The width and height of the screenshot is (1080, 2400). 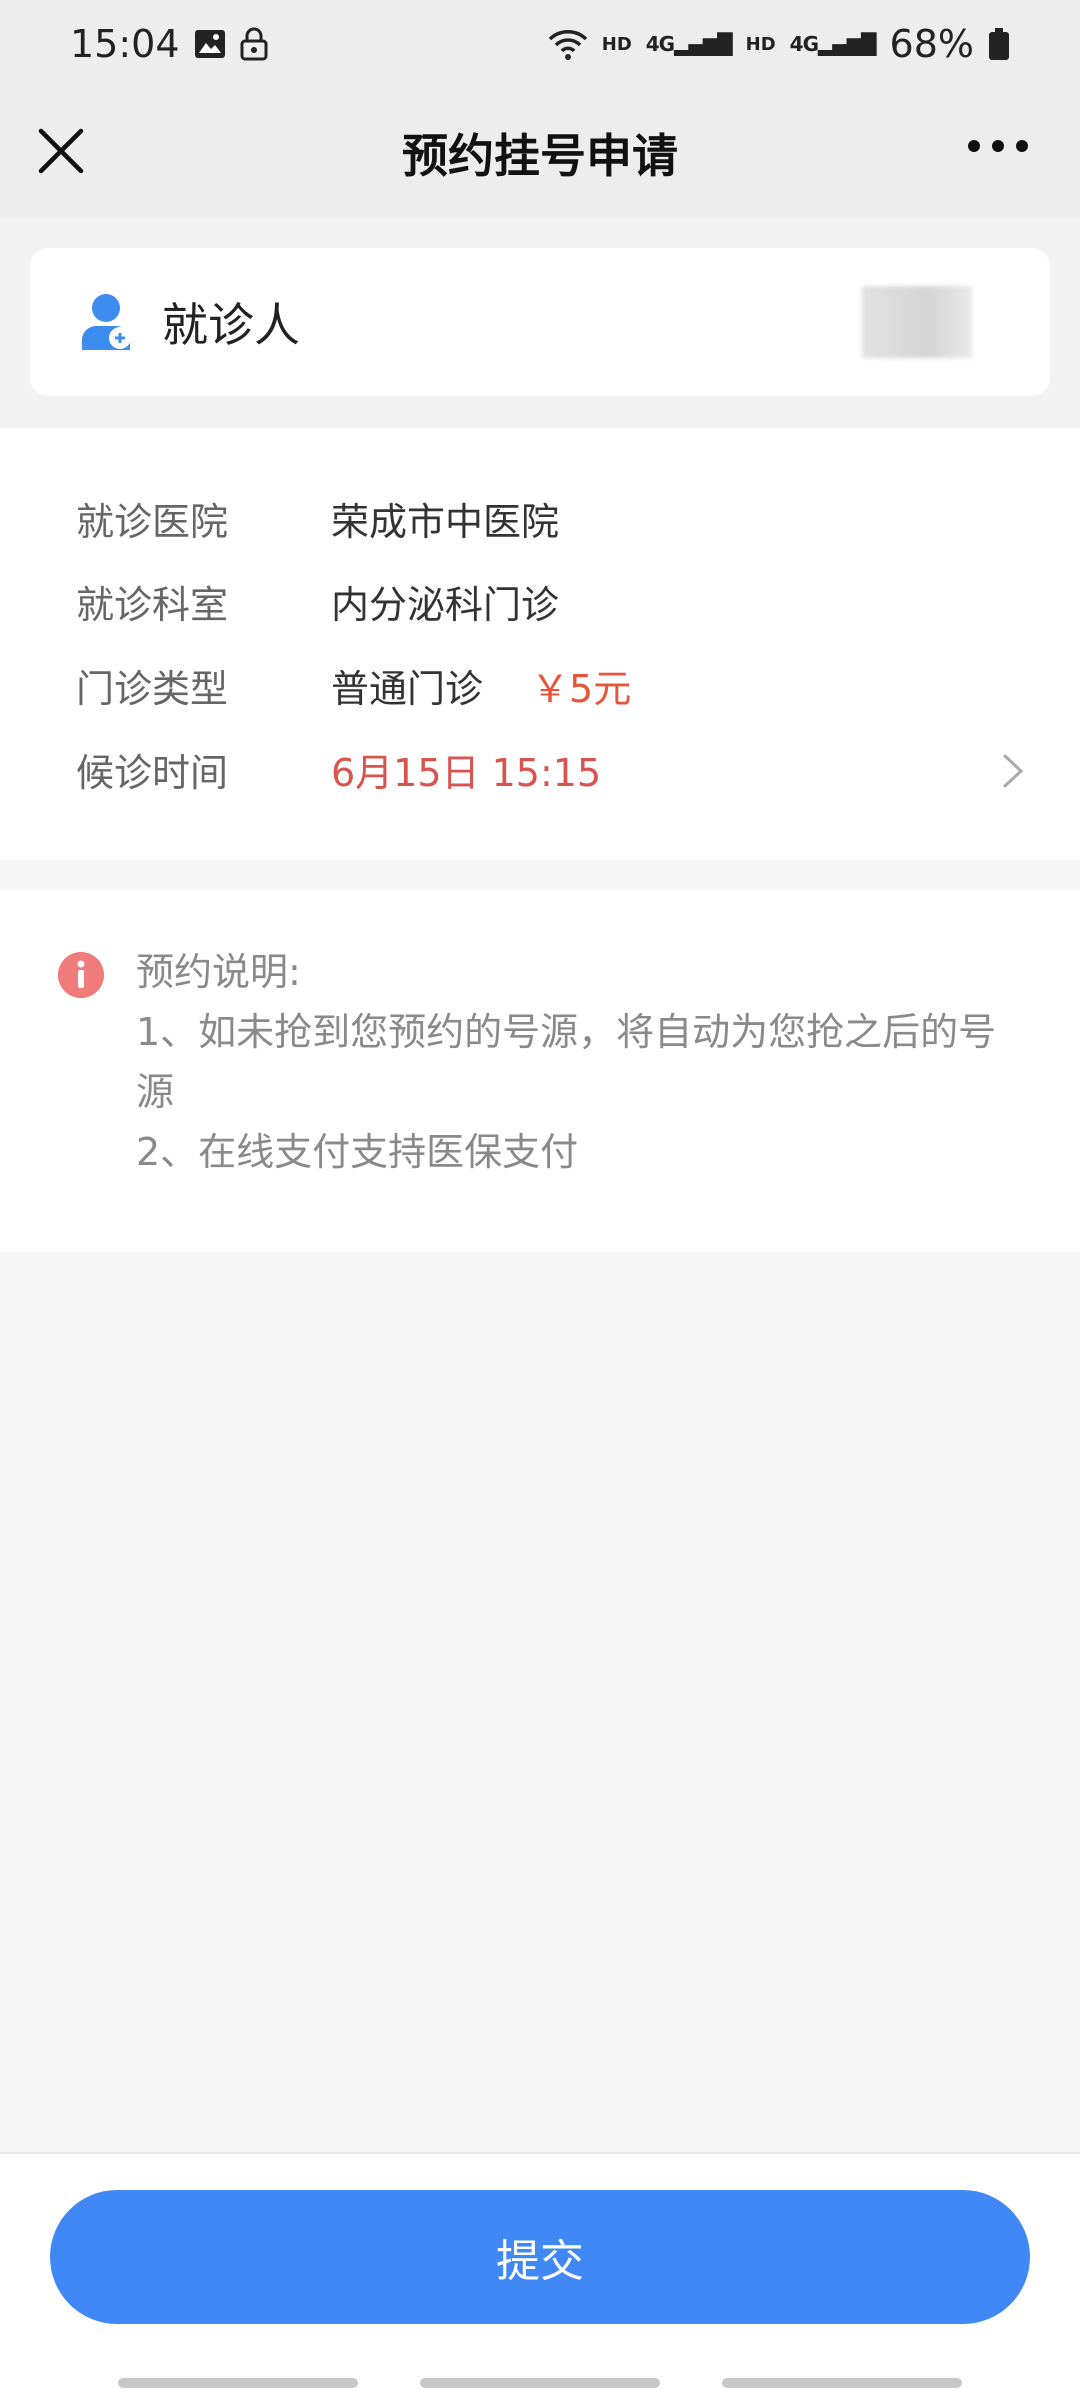 What do you see at coordinates (61, 151) in the screenshot?
I see `close-icon` at bounding box center [61, 151].